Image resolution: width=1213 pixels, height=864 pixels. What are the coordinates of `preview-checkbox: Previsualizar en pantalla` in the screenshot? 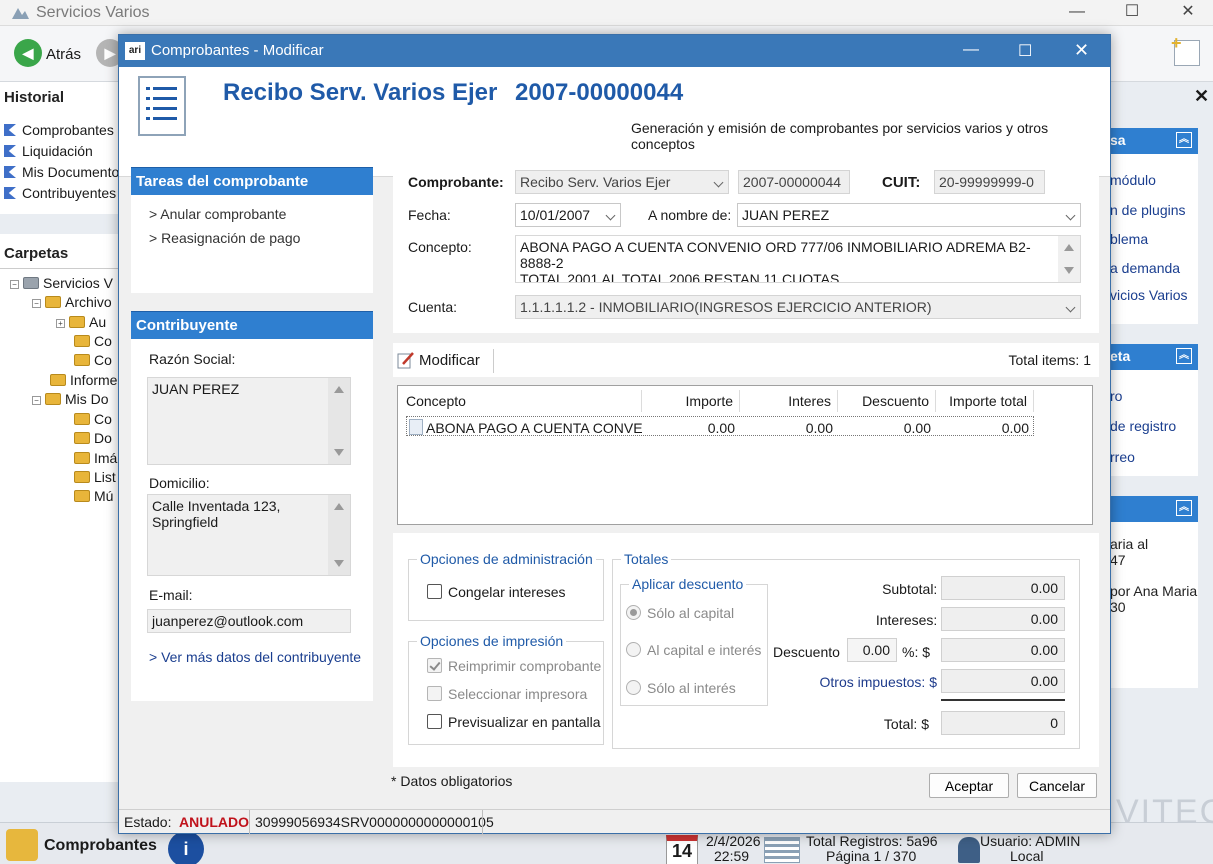 It's located at (514, 722).